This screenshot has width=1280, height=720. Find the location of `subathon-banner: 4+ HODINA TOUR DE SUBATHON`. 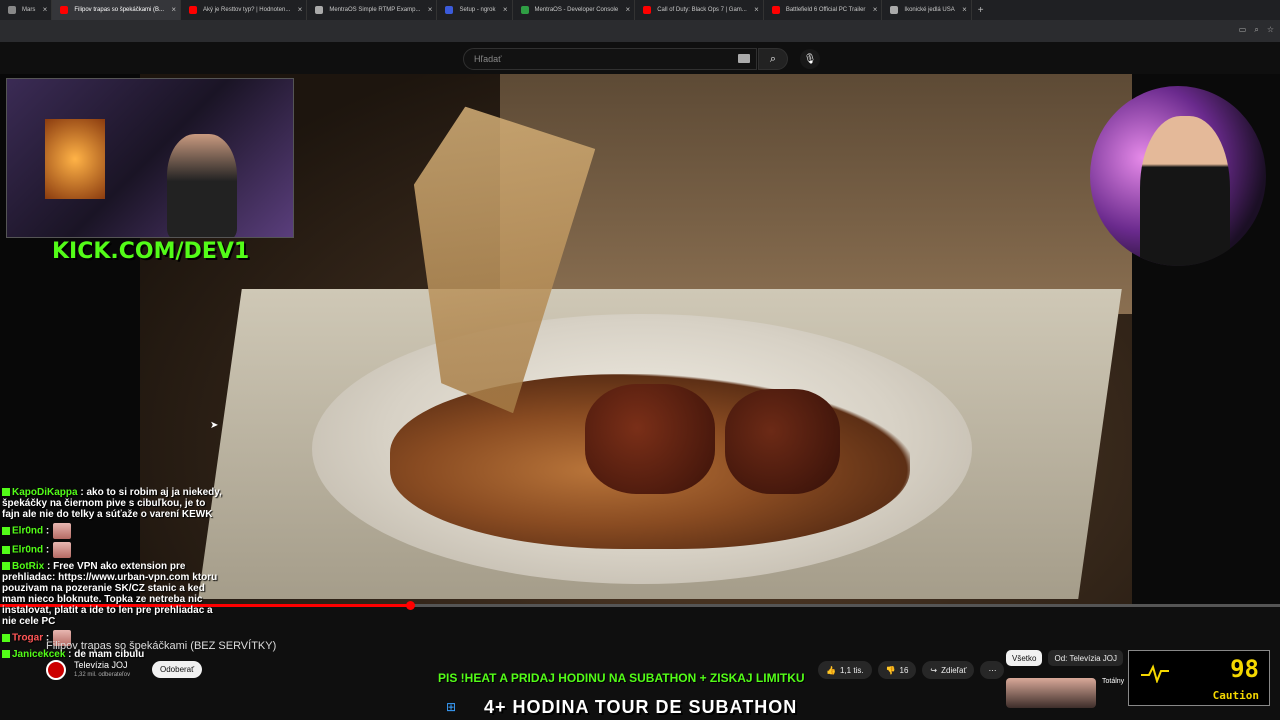

subathon-banner: 4+ HODINA TOUR DE SUBATHON is located at coordinates (641, 707).